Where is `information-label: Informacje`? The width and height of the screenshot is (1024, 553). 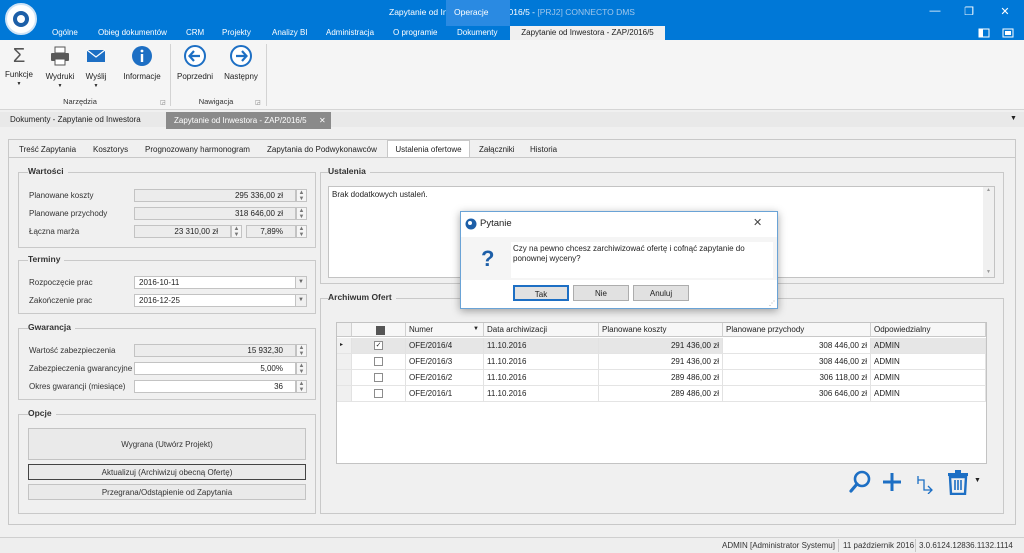 information-label: Informacje is located at coordinates (142, 76).